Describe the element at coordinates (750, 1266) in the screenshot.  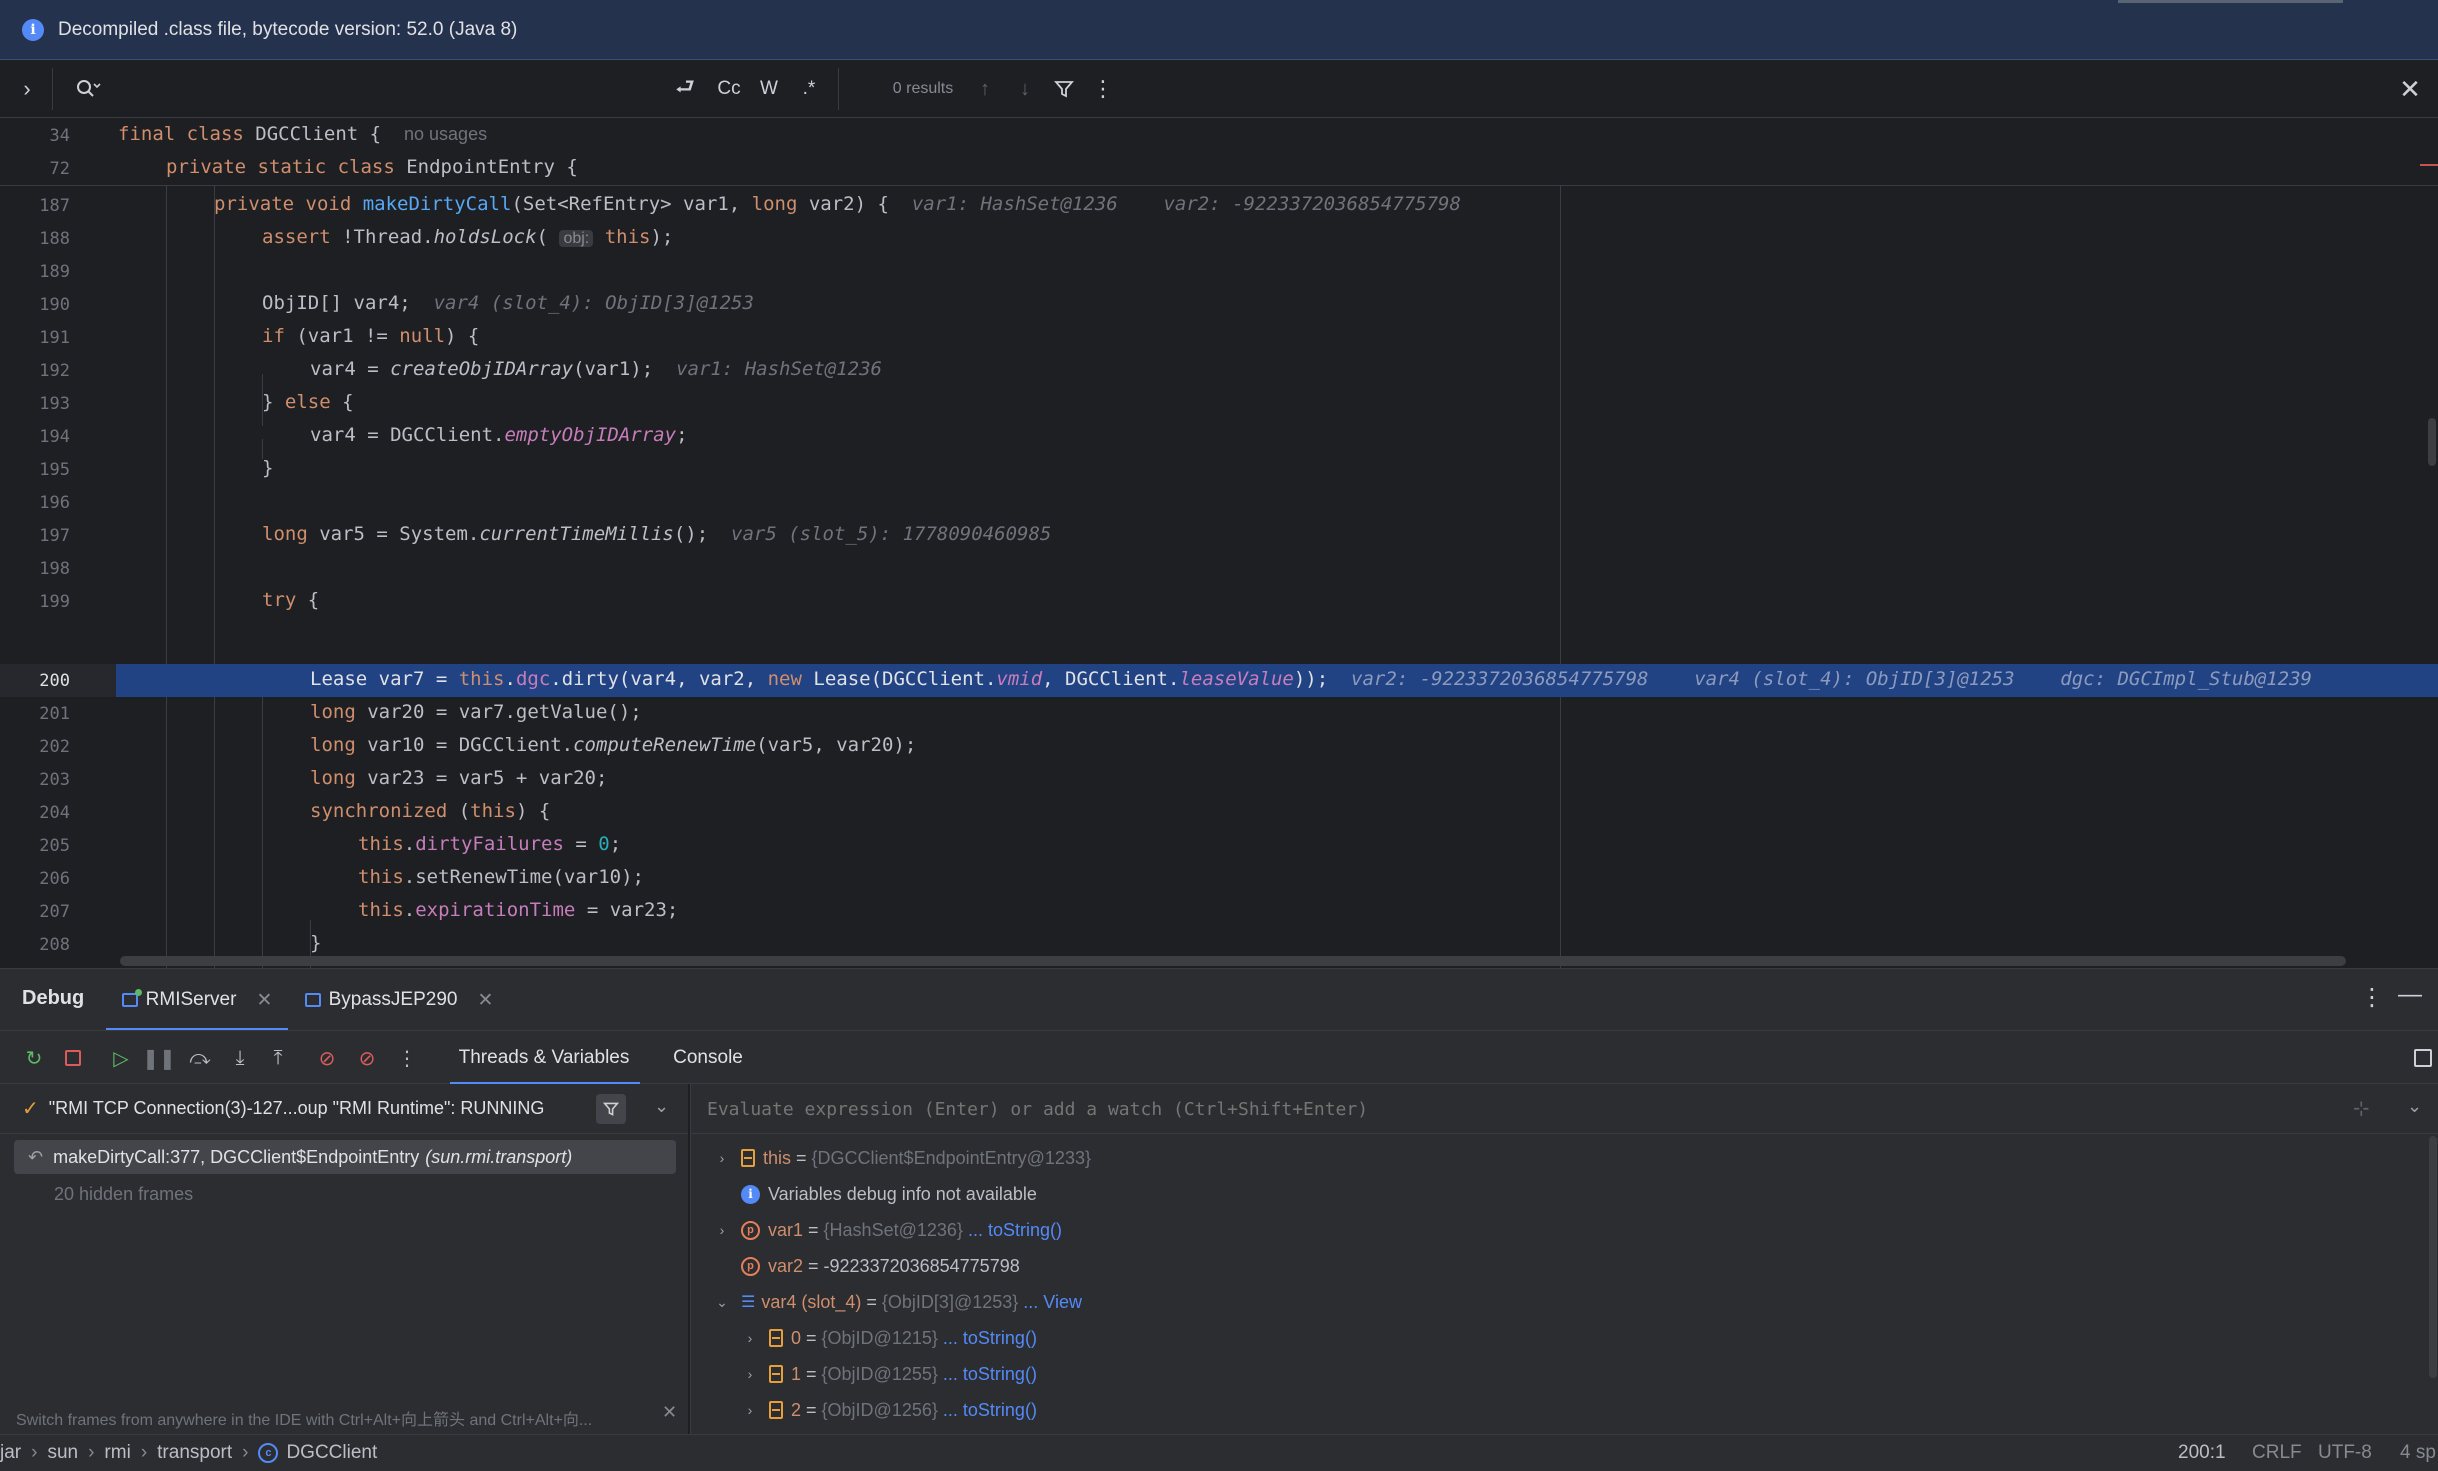
I see `parameter-icon: p` at that location.